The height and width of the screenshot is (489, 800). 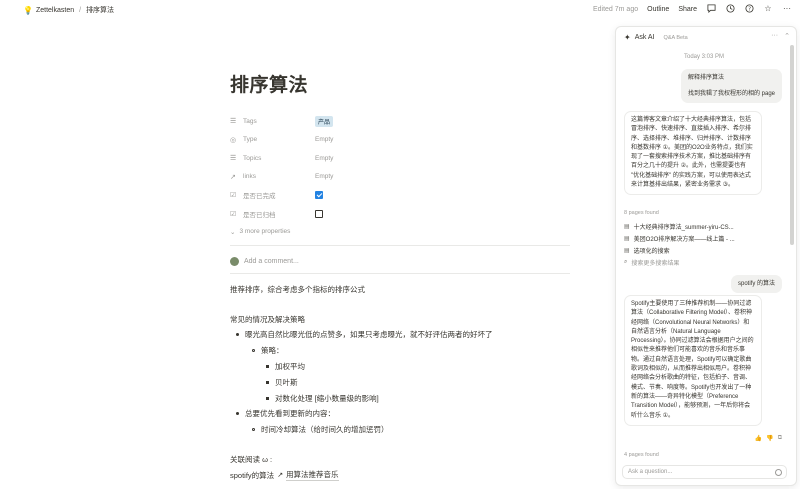 I want to click on property-name: Type, so click(x=250, y=140).